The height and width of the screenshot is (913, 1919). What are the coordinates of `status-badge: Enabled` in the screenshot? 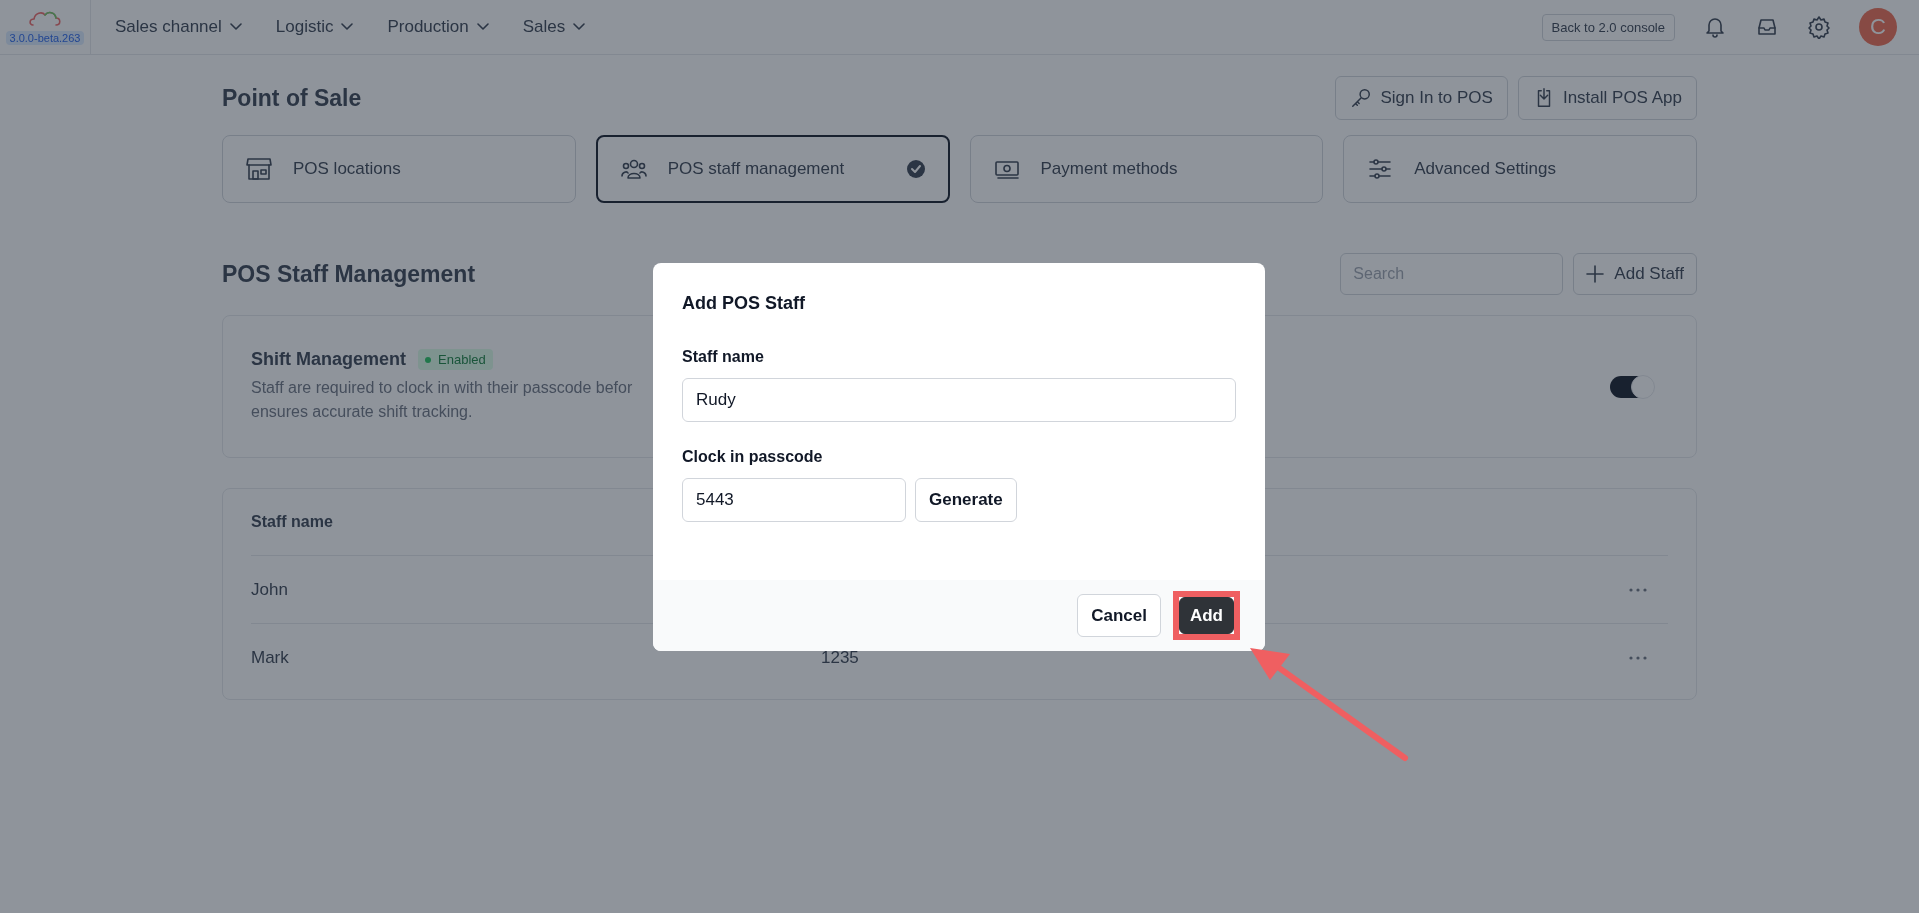 It's located at (455, 359).